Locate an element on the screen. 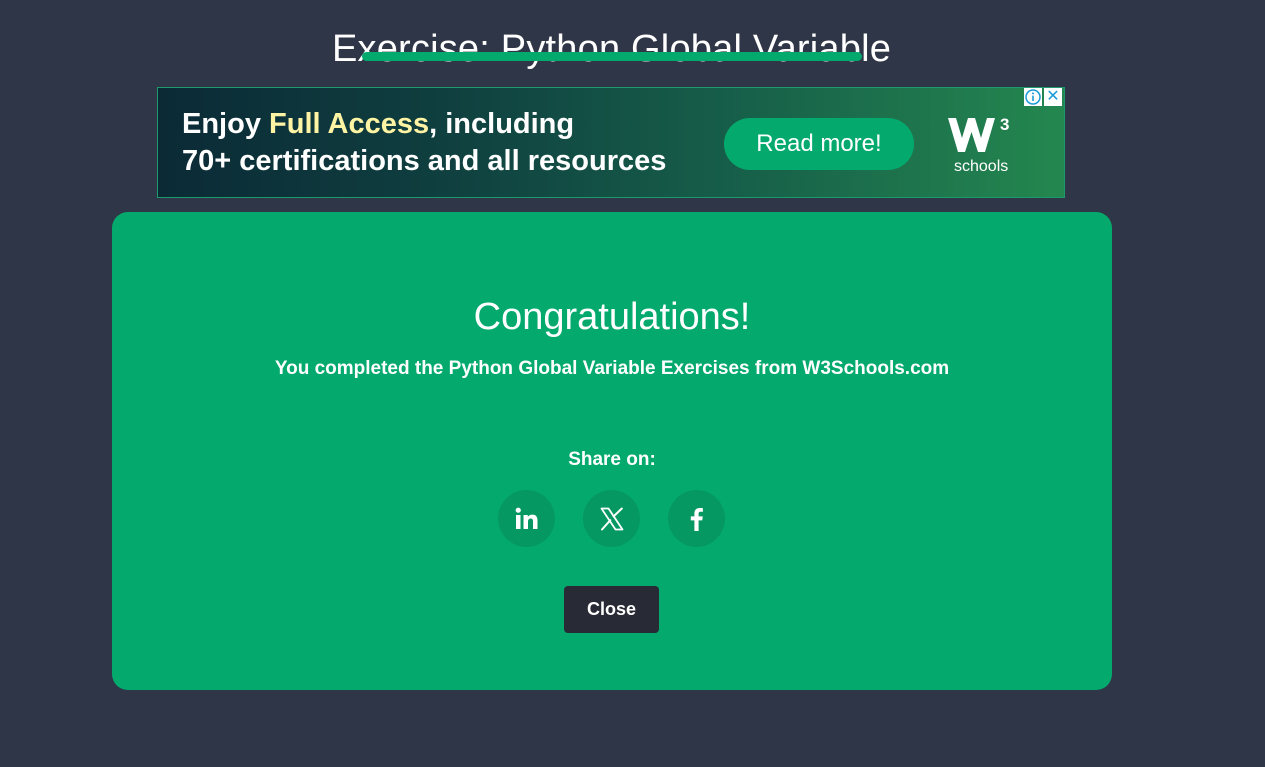 The image size is (1265, 767). w3-logo-icon: 3 is located at coordinates (978, 133).